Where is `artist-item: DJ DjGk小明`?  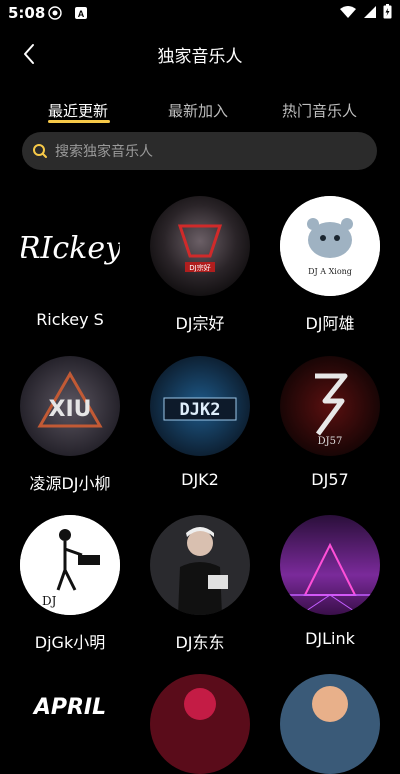 artist-item: DJ DjGk小明 is located at coordinates (70, 584).